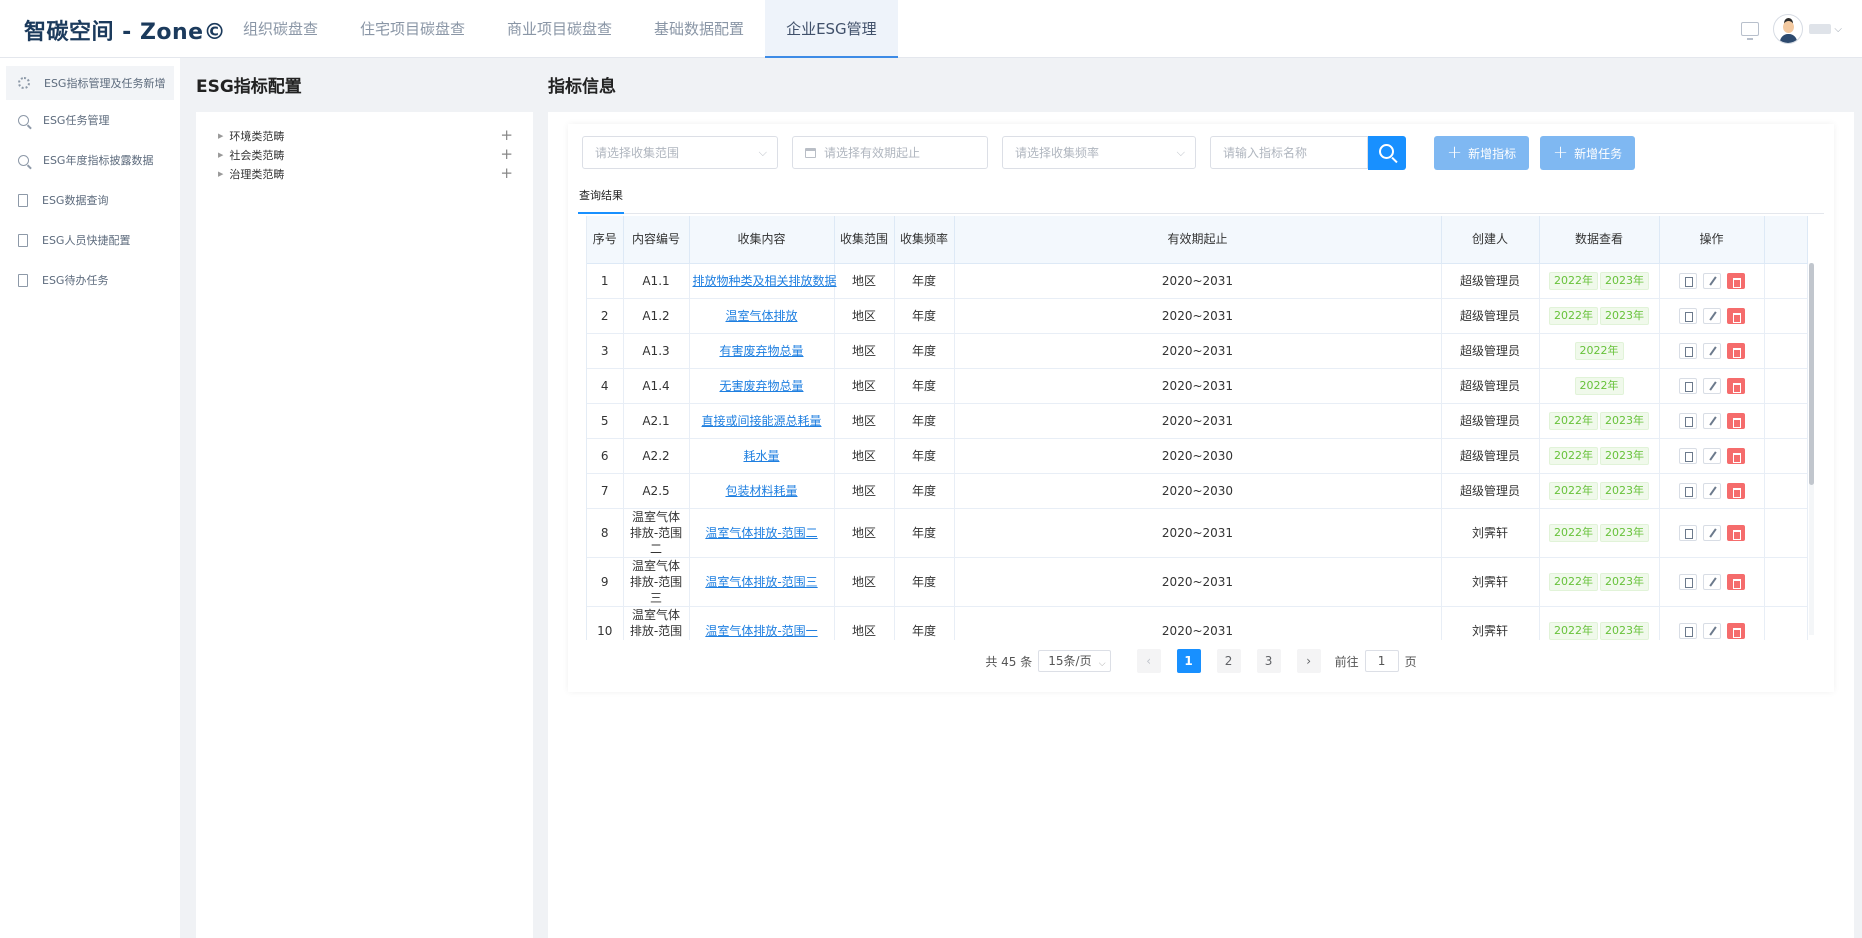 This screenshot has width=1862, height=938. What do you see at coordinates (90, 200) in the screenshot?
I see `sidebar-item-esg-query: ESG数据查询` at bounding box center [90, 200].